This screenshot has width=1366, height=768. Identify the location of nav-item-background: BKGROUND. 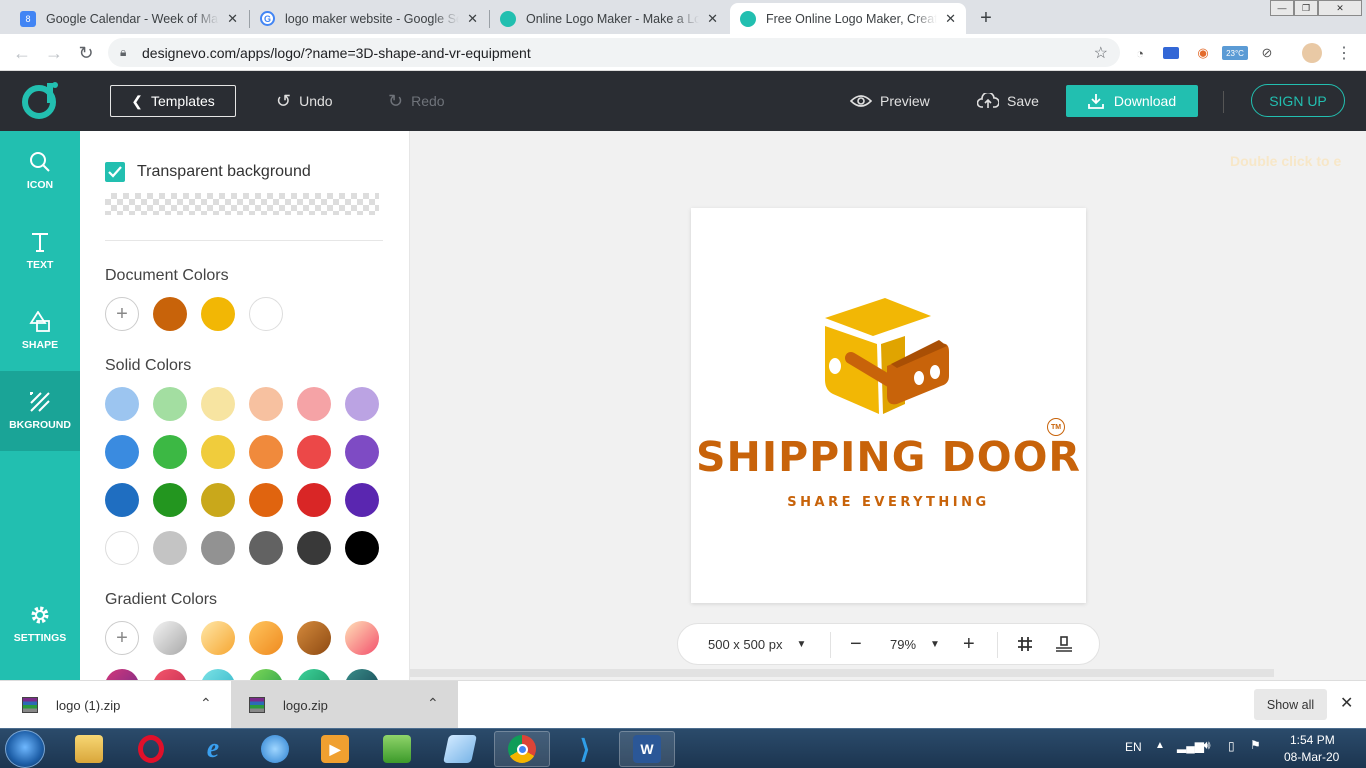
(40, 411).